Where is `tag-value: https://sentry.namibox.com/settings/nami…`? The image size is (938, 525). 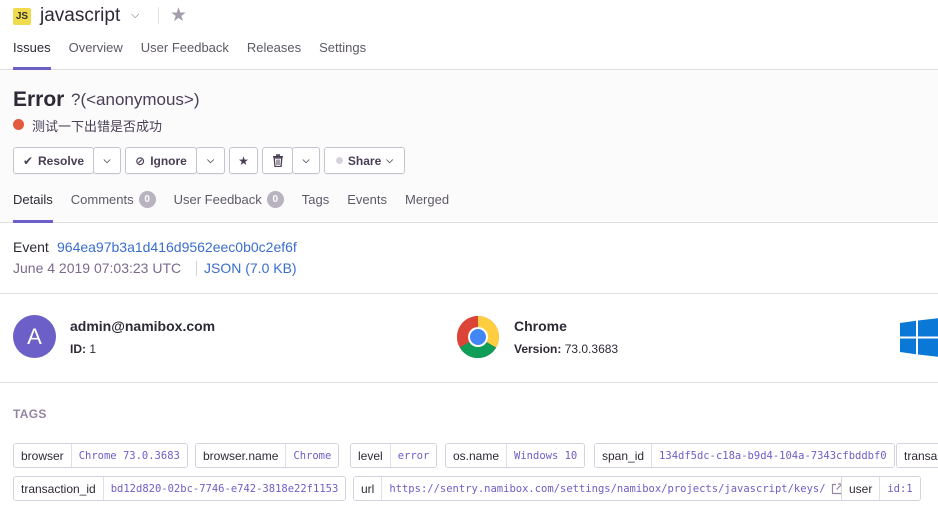 tag-value: https://sentry.namibox.com/settings/nami… is located at coordinates (606, 488).